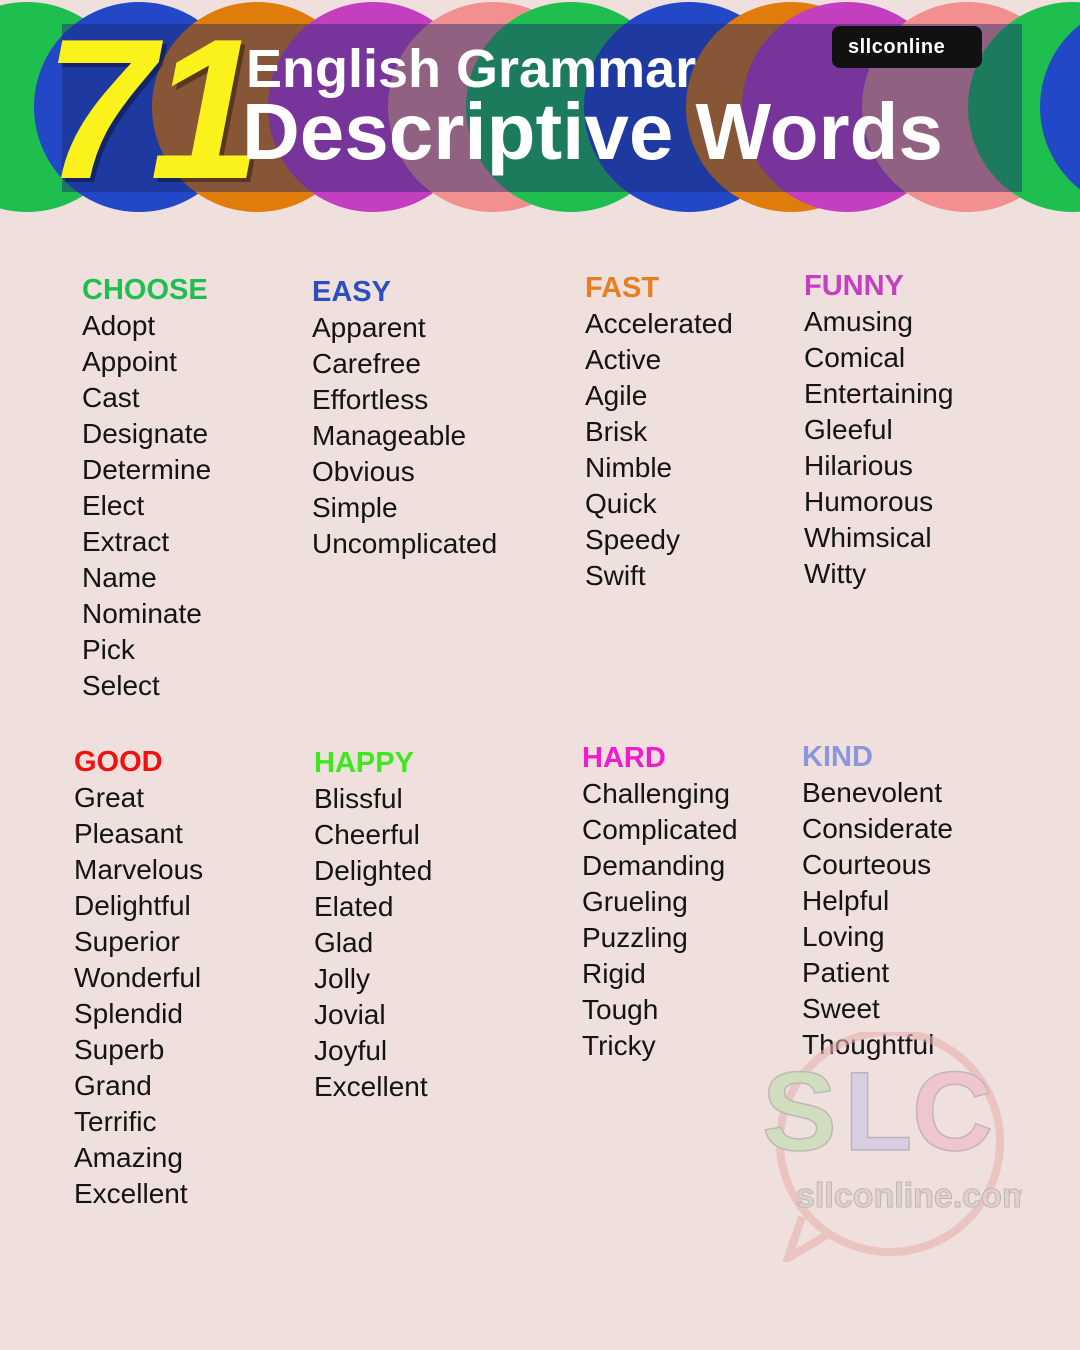 Image resolution: width=1080 pixels, height=1350 pixels. Describe the element at coordinates (354, 906) in the screenshot. I see `word-item: Elated` at that location.